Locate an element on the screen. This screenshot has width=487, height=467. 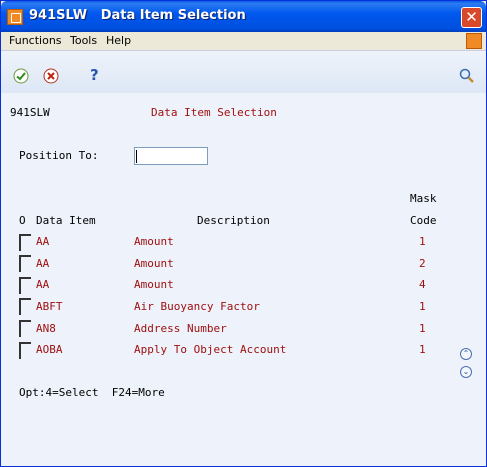
app-icon is located at coordinates (15, 17).